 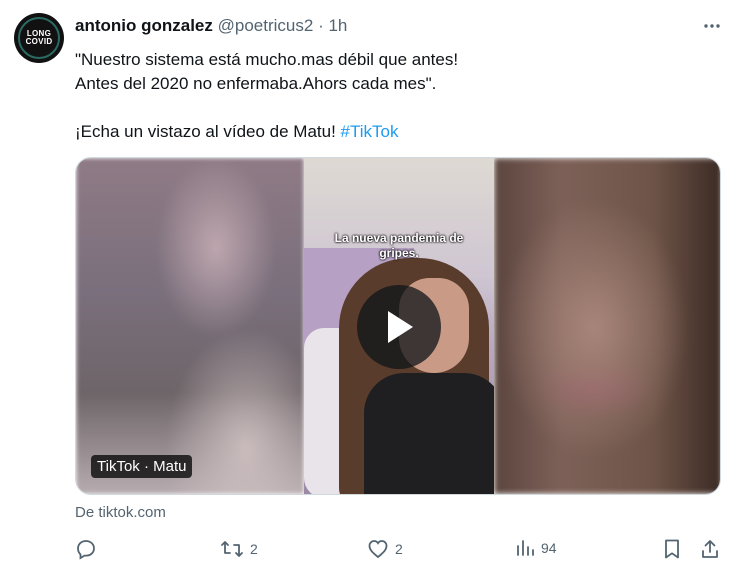 I want to click on like-button: 2, so click(x=385, y=549).